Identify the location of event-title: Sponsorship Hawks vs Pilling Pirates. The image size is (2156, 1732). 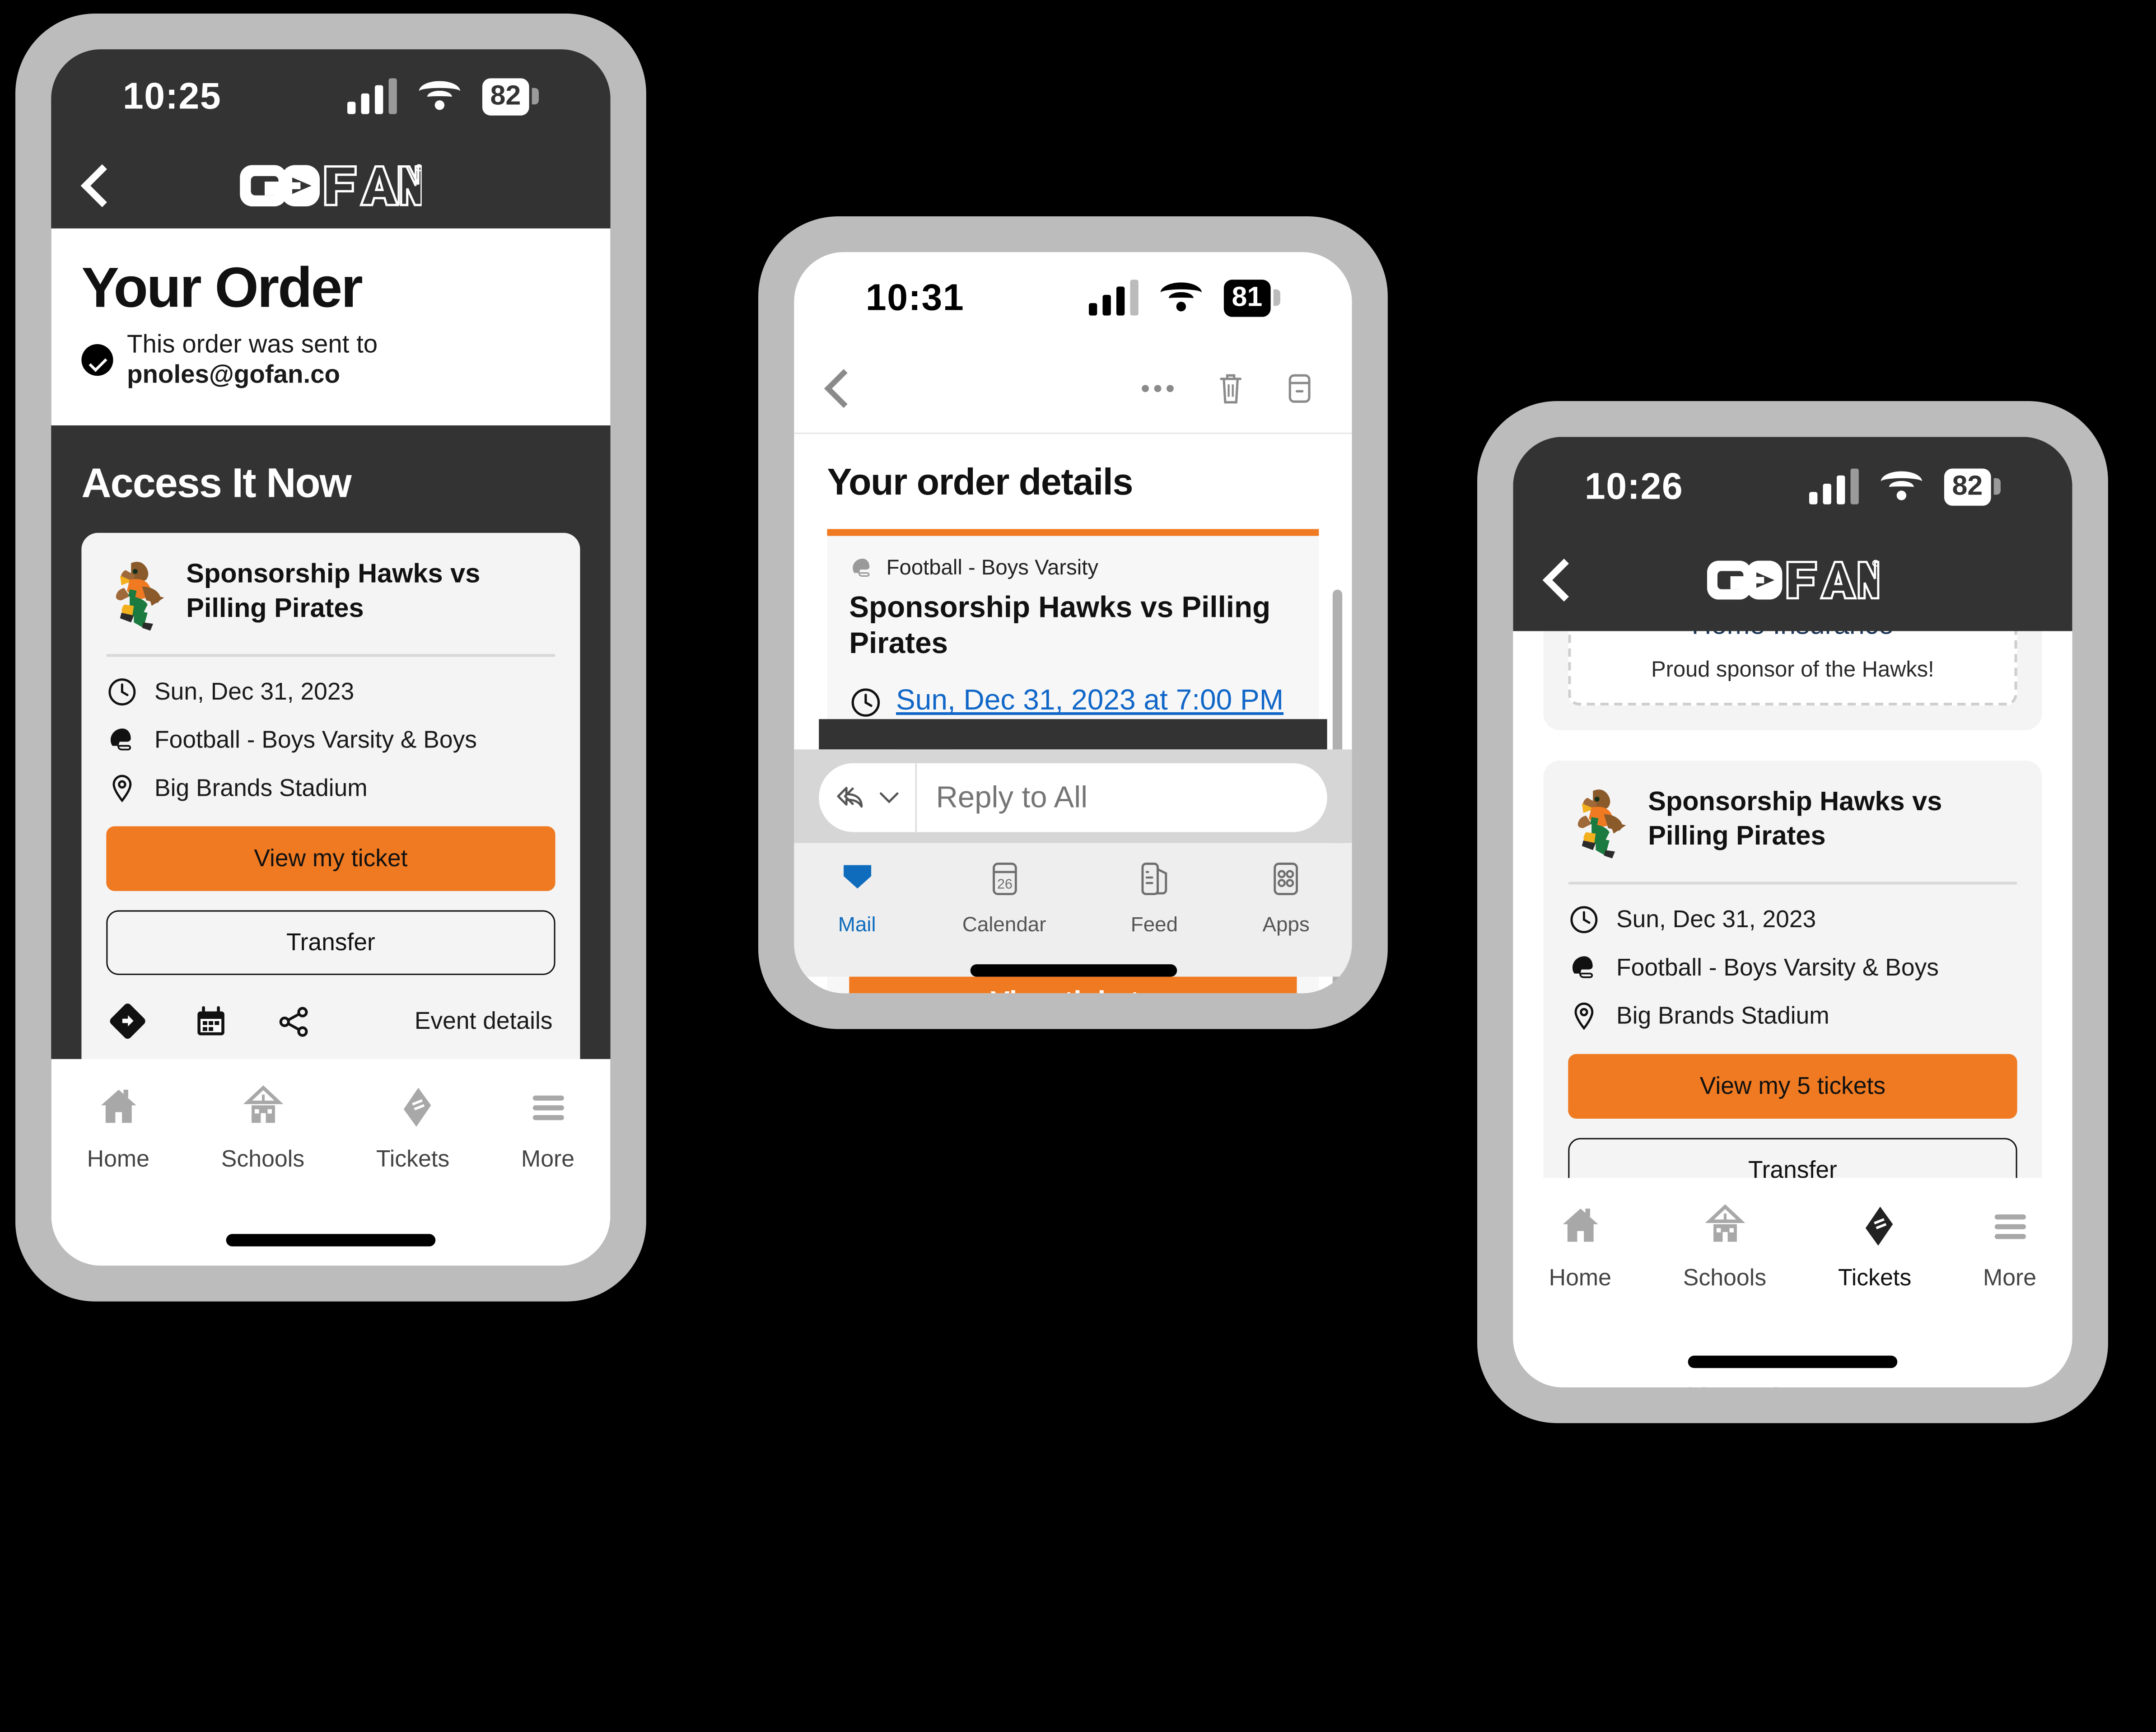
(333, 592).